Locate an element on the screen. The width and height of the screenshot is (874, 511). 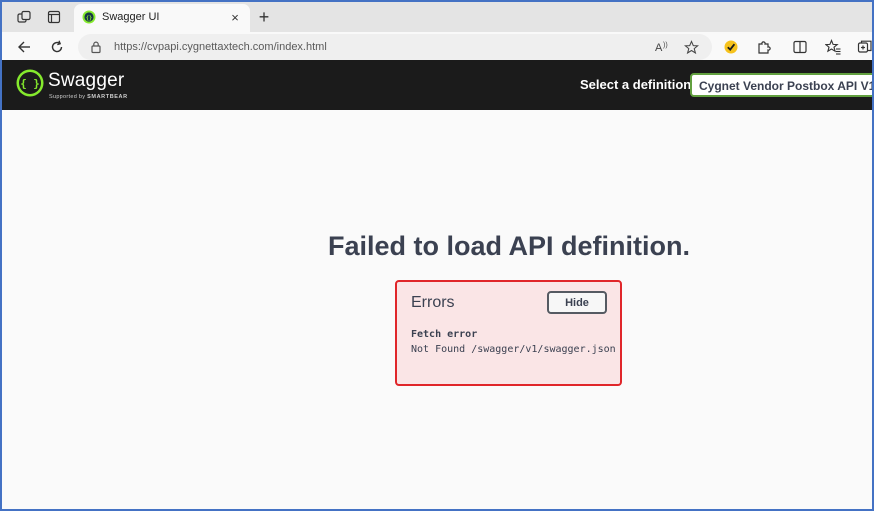
swagger-favicon-icon: {} is located at coordinates (89, 17).